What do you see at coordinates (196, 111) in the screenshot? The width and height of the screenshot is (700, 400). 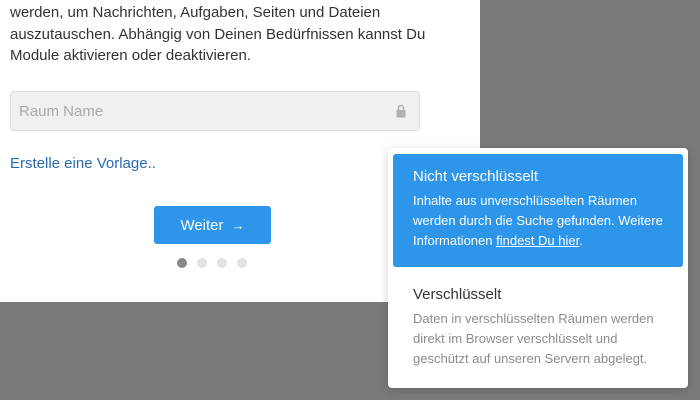 I see `space-name-input` at bounding box center [196, 111].